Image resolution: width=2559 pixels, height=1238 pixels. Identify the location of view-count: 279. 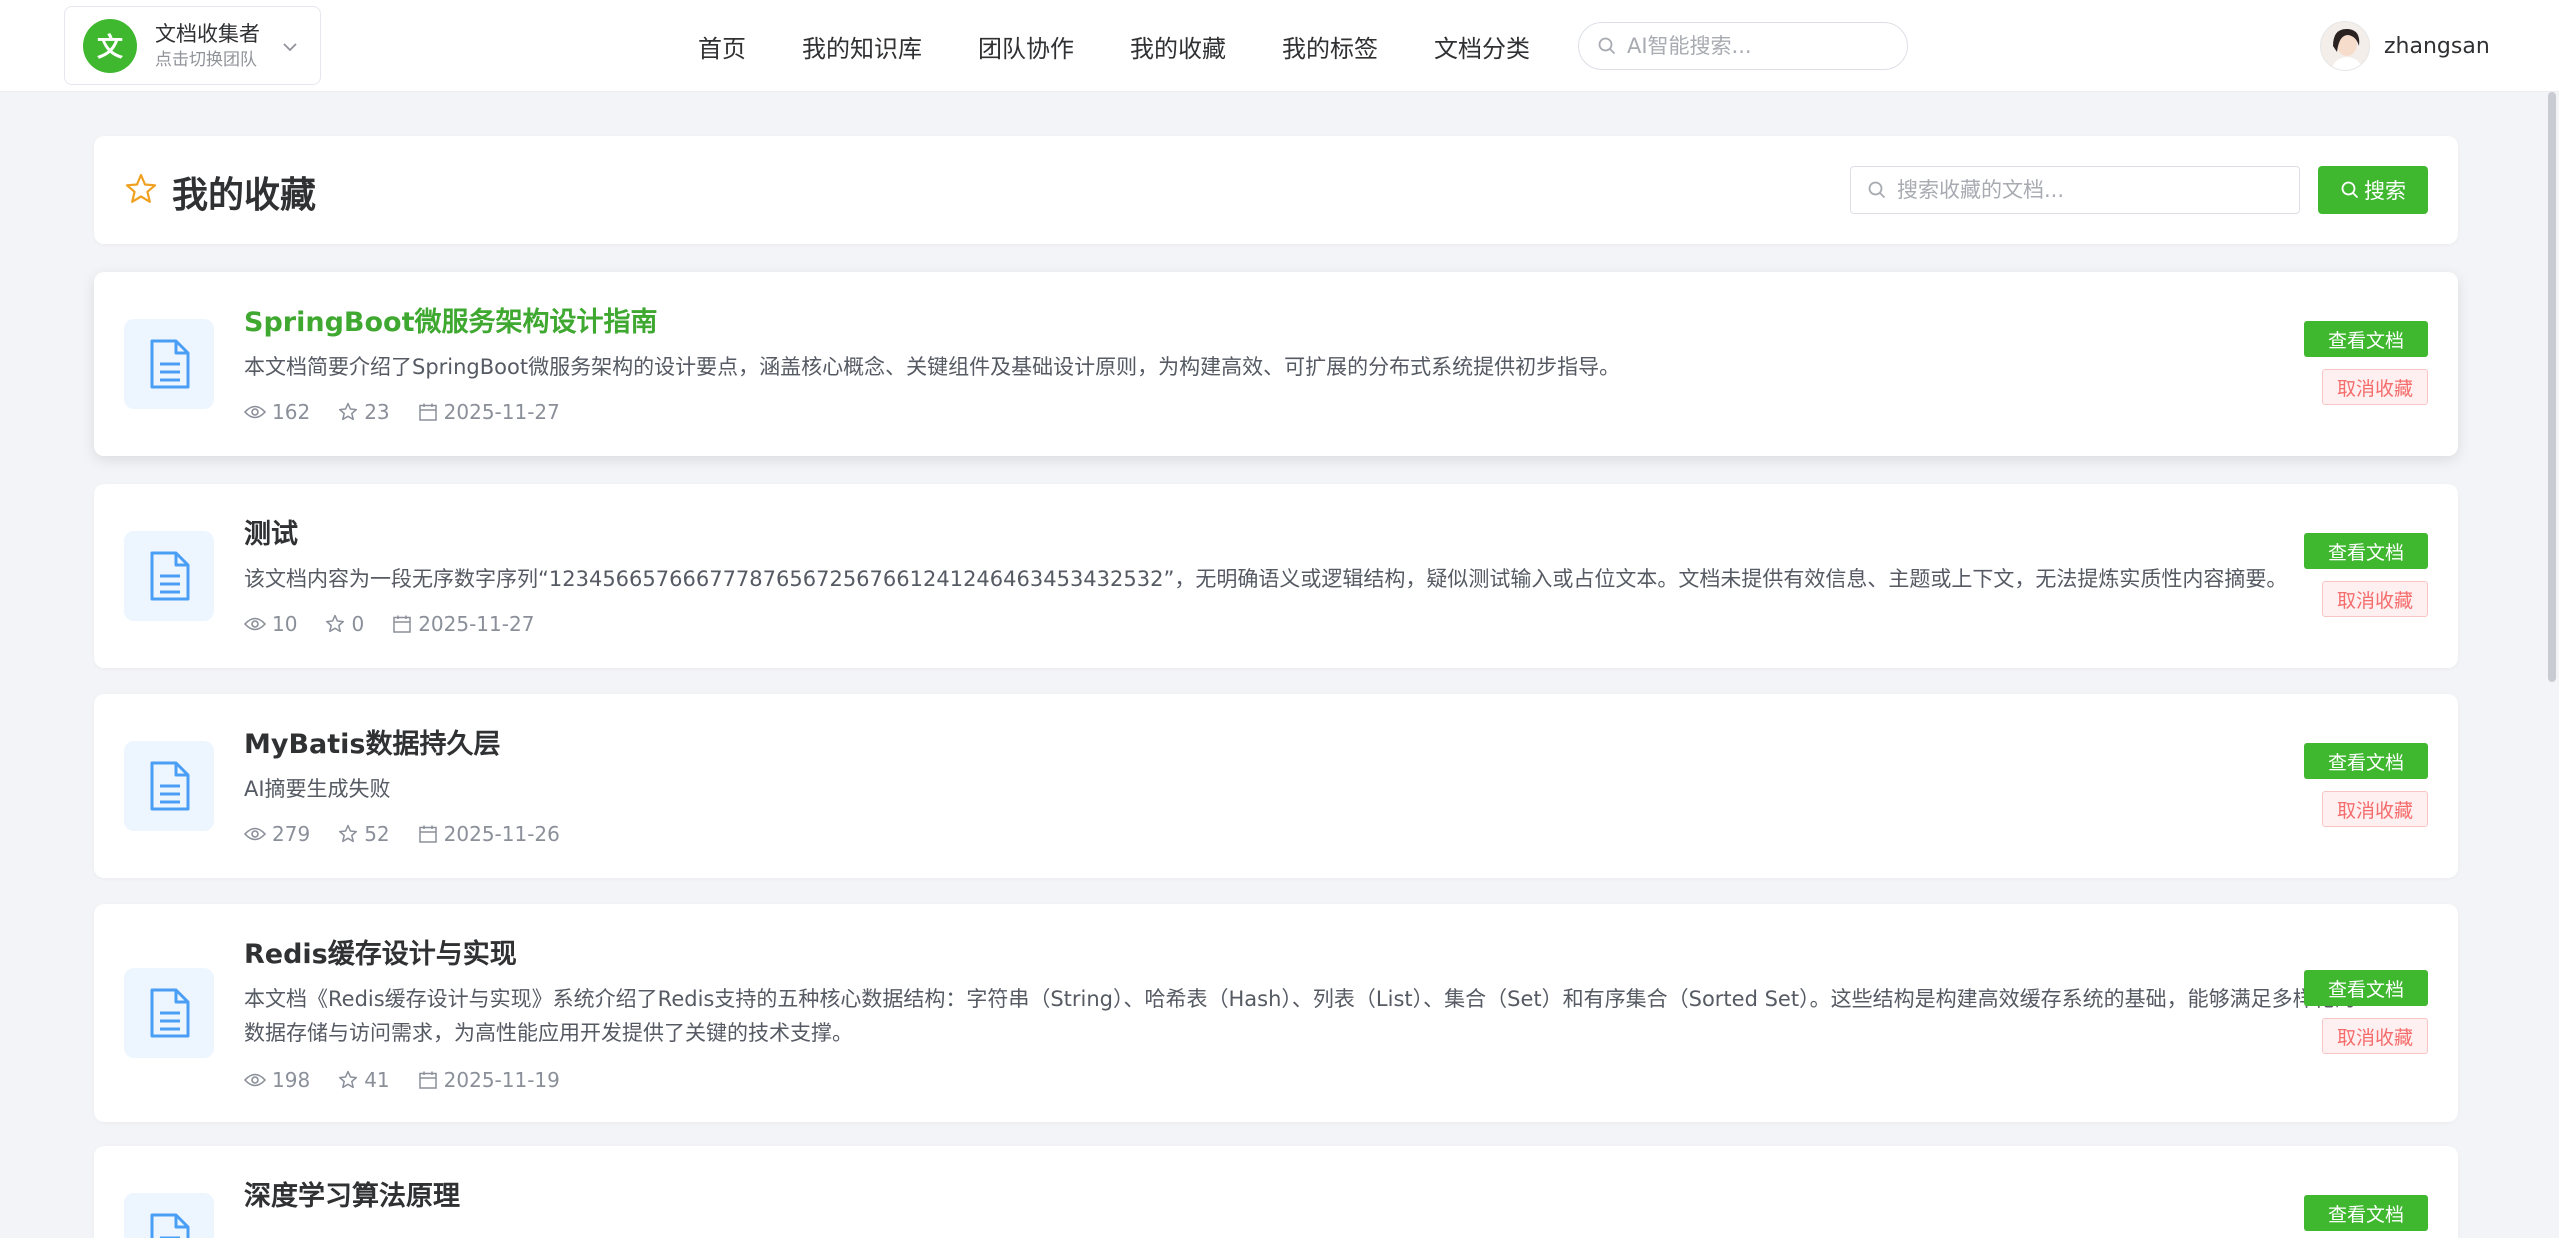
(277, 834).